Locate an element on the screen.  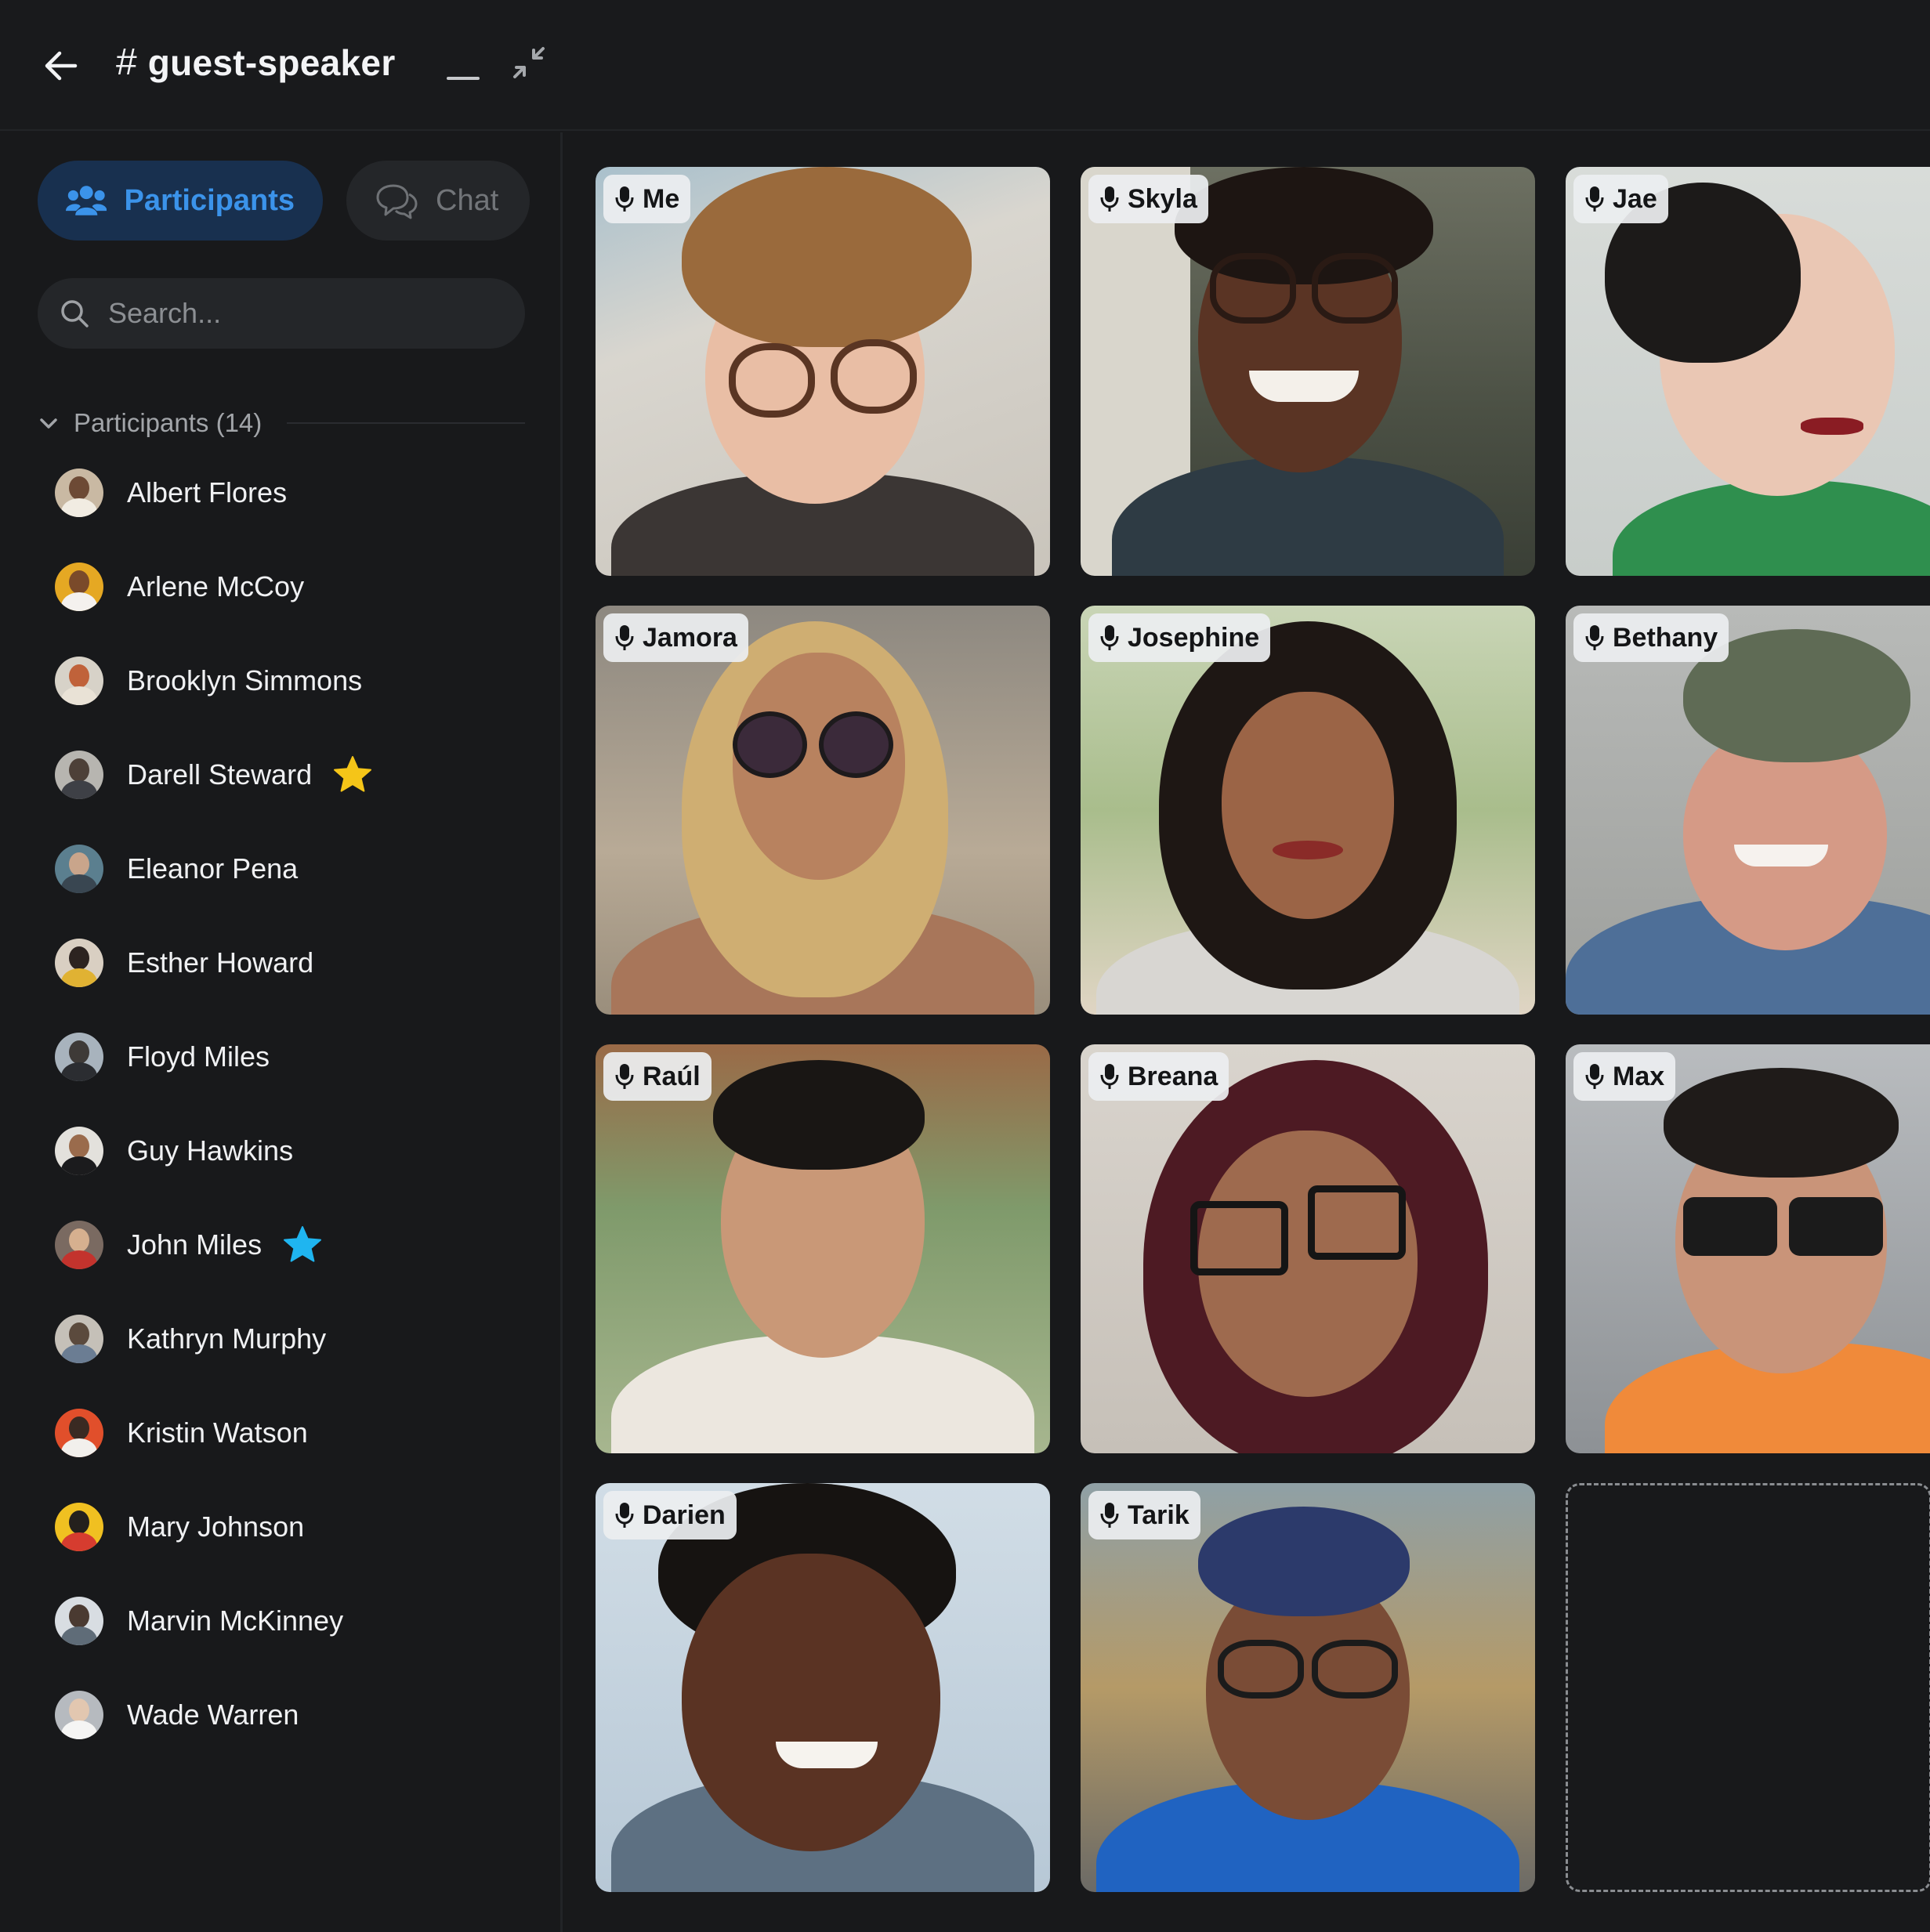
video-tile-max: Max is located at coordinates (1748, 1248).